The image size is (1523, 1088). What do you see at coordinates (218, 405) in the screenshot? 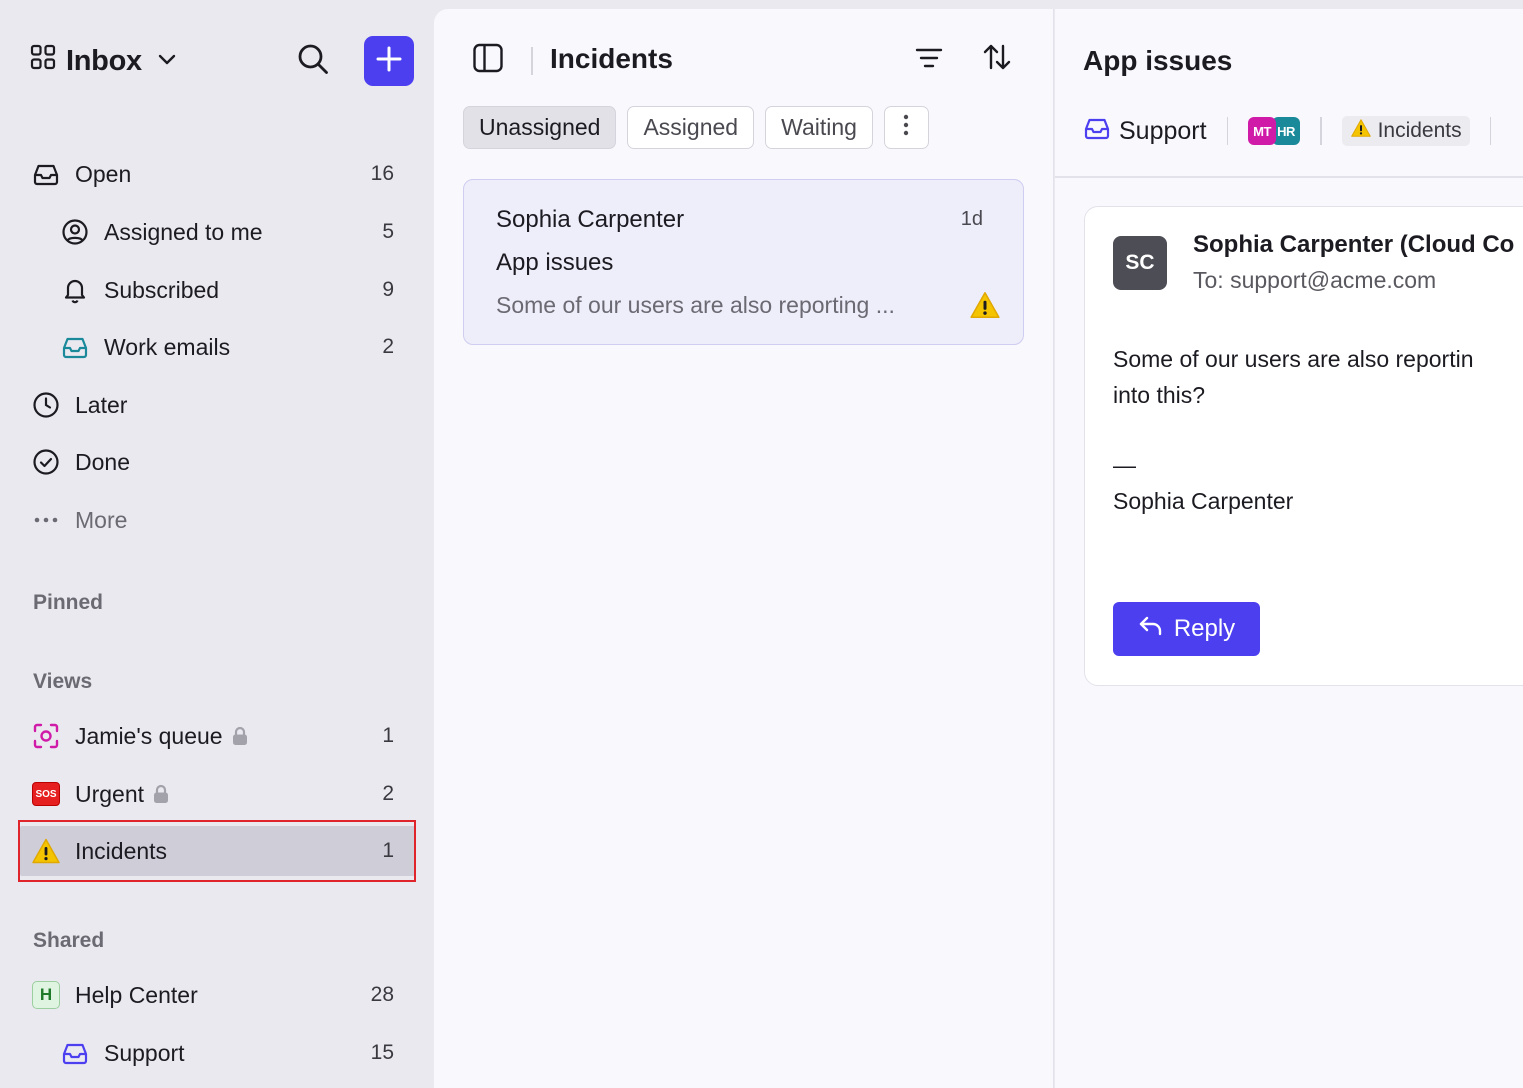
I see `sidebar-item-later: Later` at bounding box center [218, 405].